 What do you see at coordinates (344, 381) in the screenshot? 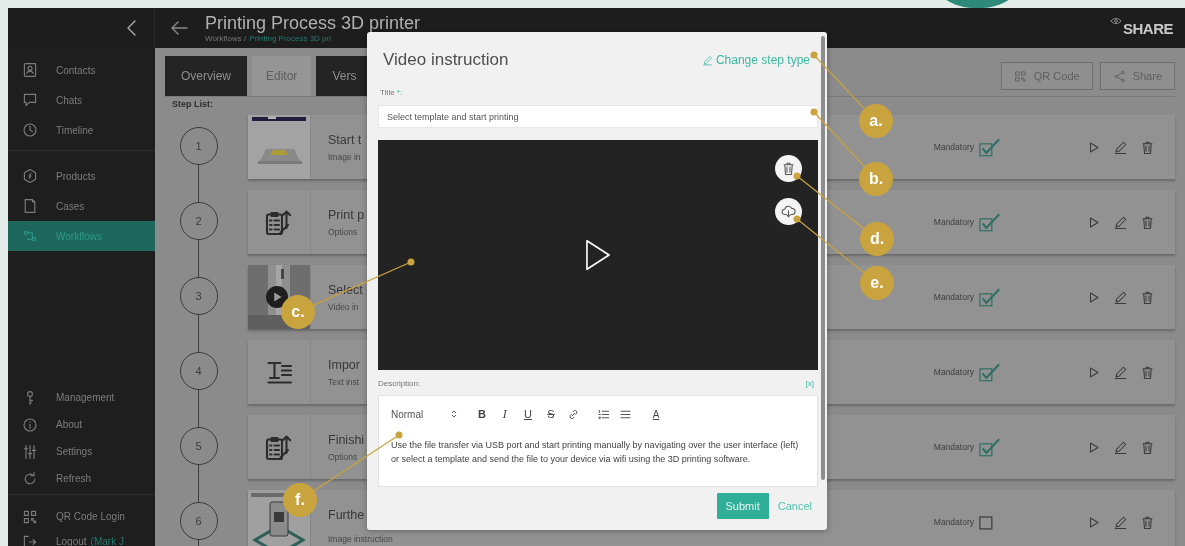
I see `step-type: Text inst` at bounding box center [344, 381].